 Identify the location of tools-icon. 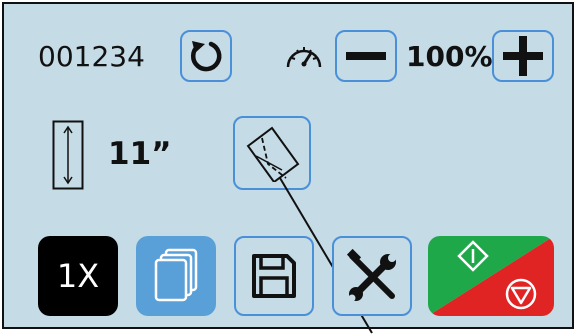
(371, 275).